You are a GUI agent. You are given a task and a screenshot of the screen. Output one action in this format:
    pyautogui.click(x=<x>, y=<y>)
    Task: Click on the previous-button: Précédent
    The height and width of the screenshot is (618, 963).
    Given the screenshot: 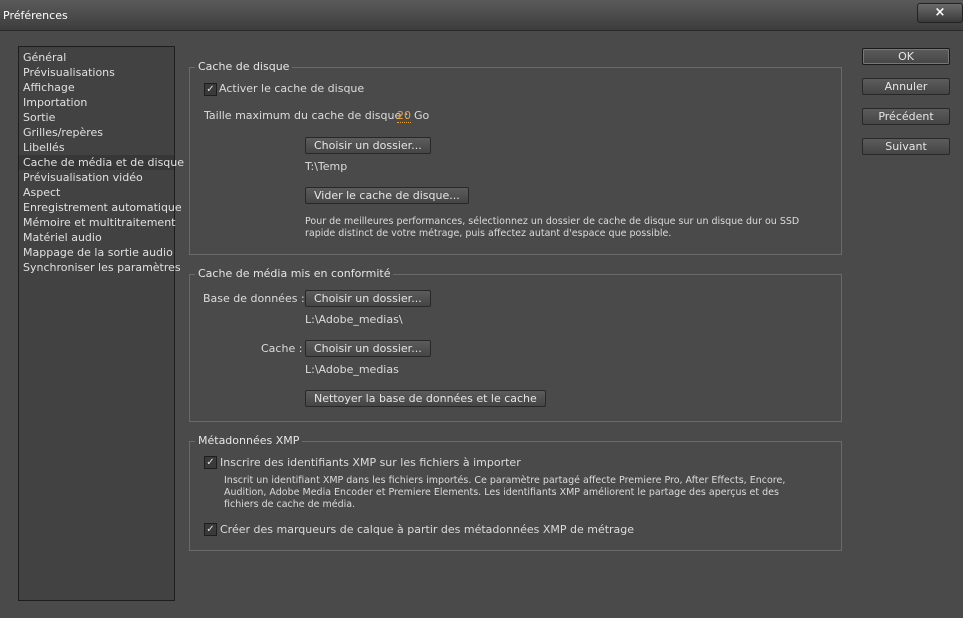 What is the action you would take?
    pyautogui.click(x=906, y=116)
    